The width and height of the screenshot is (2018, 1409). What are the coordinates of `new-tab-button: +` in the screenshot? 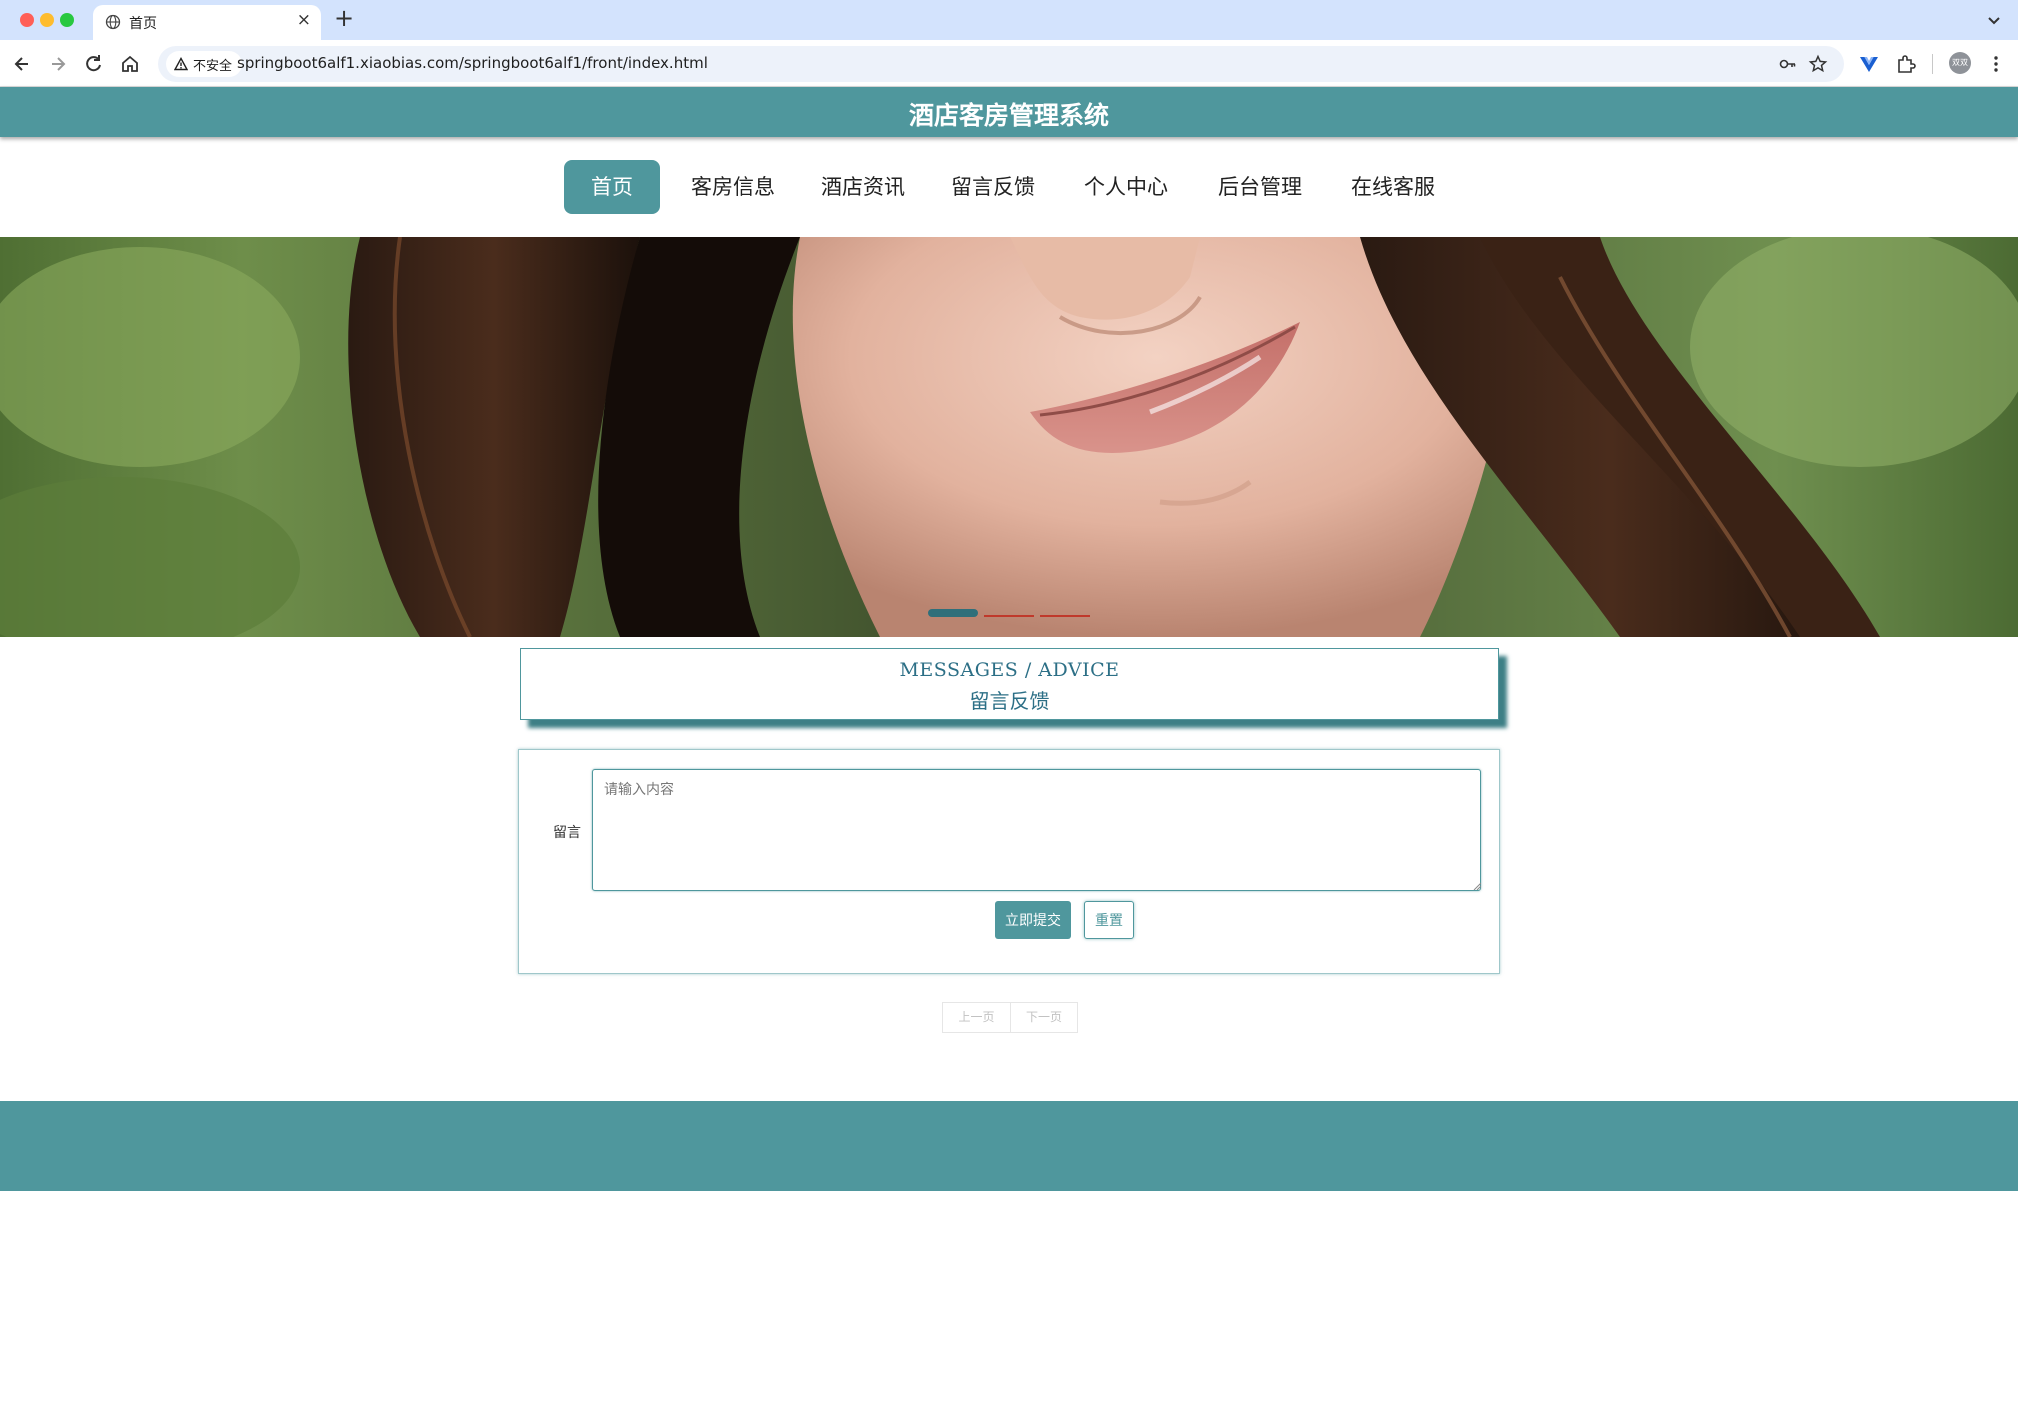 It's located at (344, 18).